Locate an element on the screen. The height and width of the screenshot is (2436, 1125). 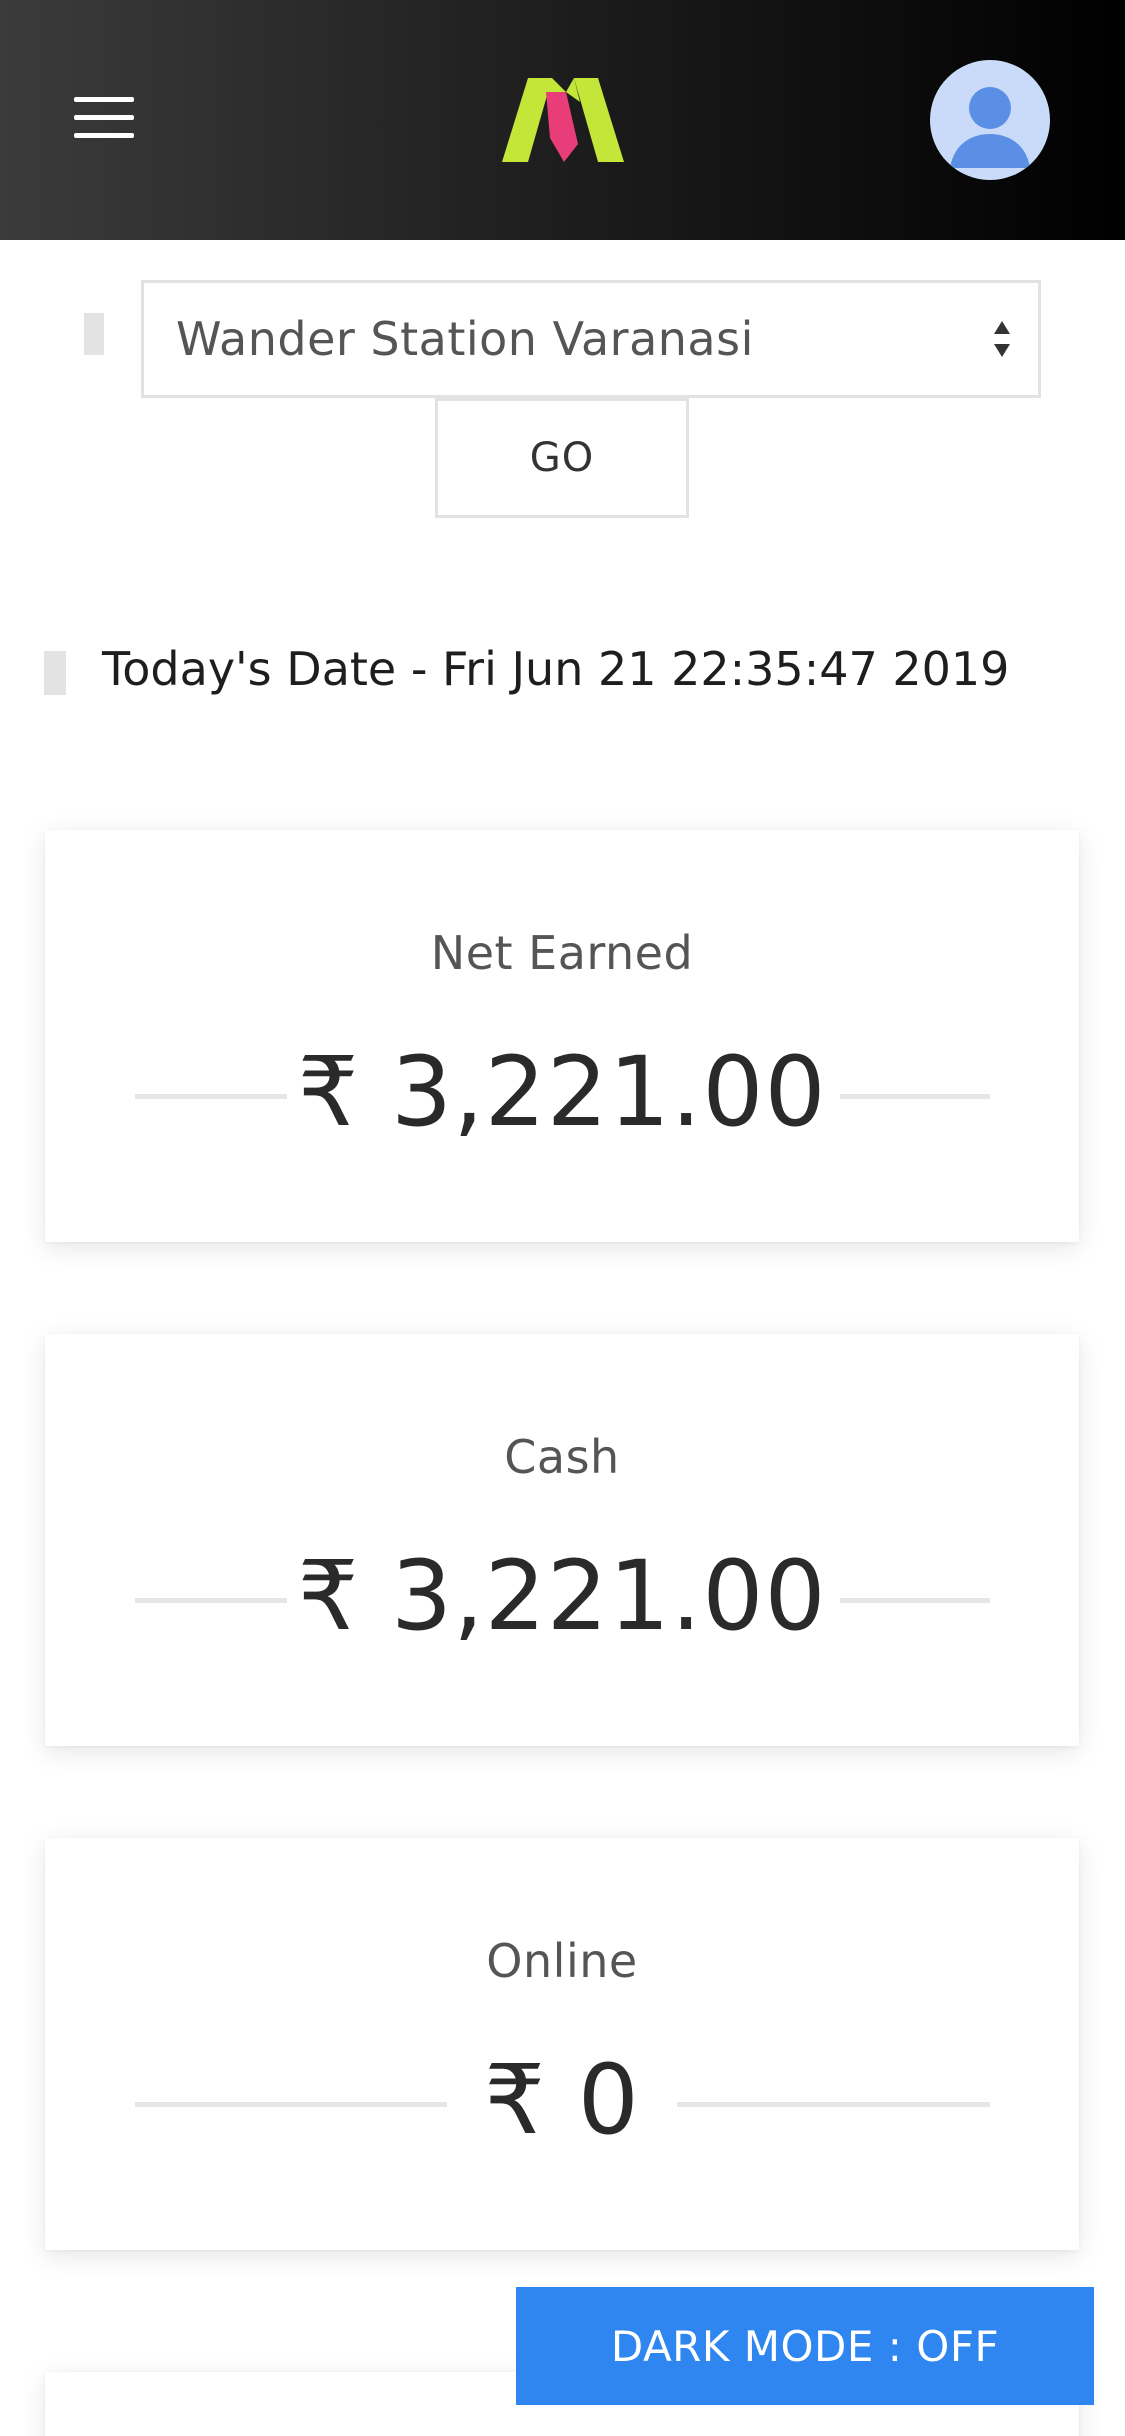
card-value: ₹ 0 is located at coordinates (562, 2100).